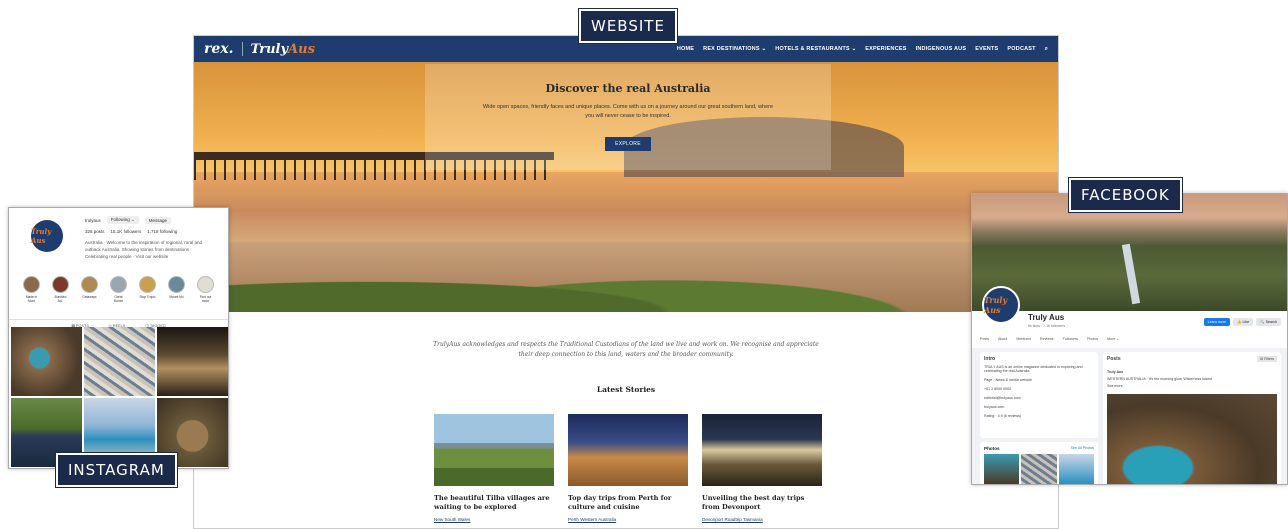  I want to click on story-image-perth, so click(628, 450).